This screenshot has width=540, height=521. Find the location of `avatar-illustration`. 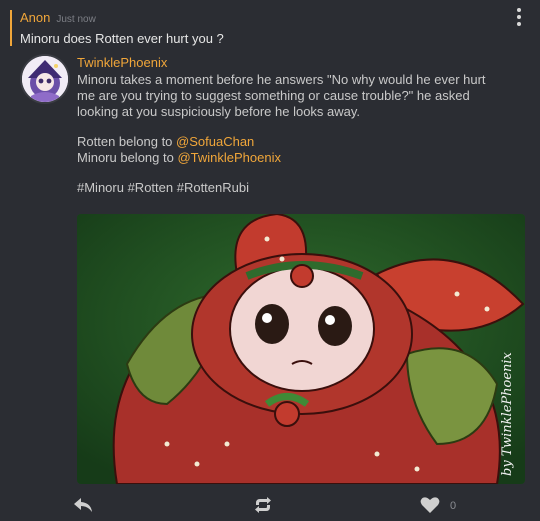

avatar-illustration is located at coordinates (45, 79).